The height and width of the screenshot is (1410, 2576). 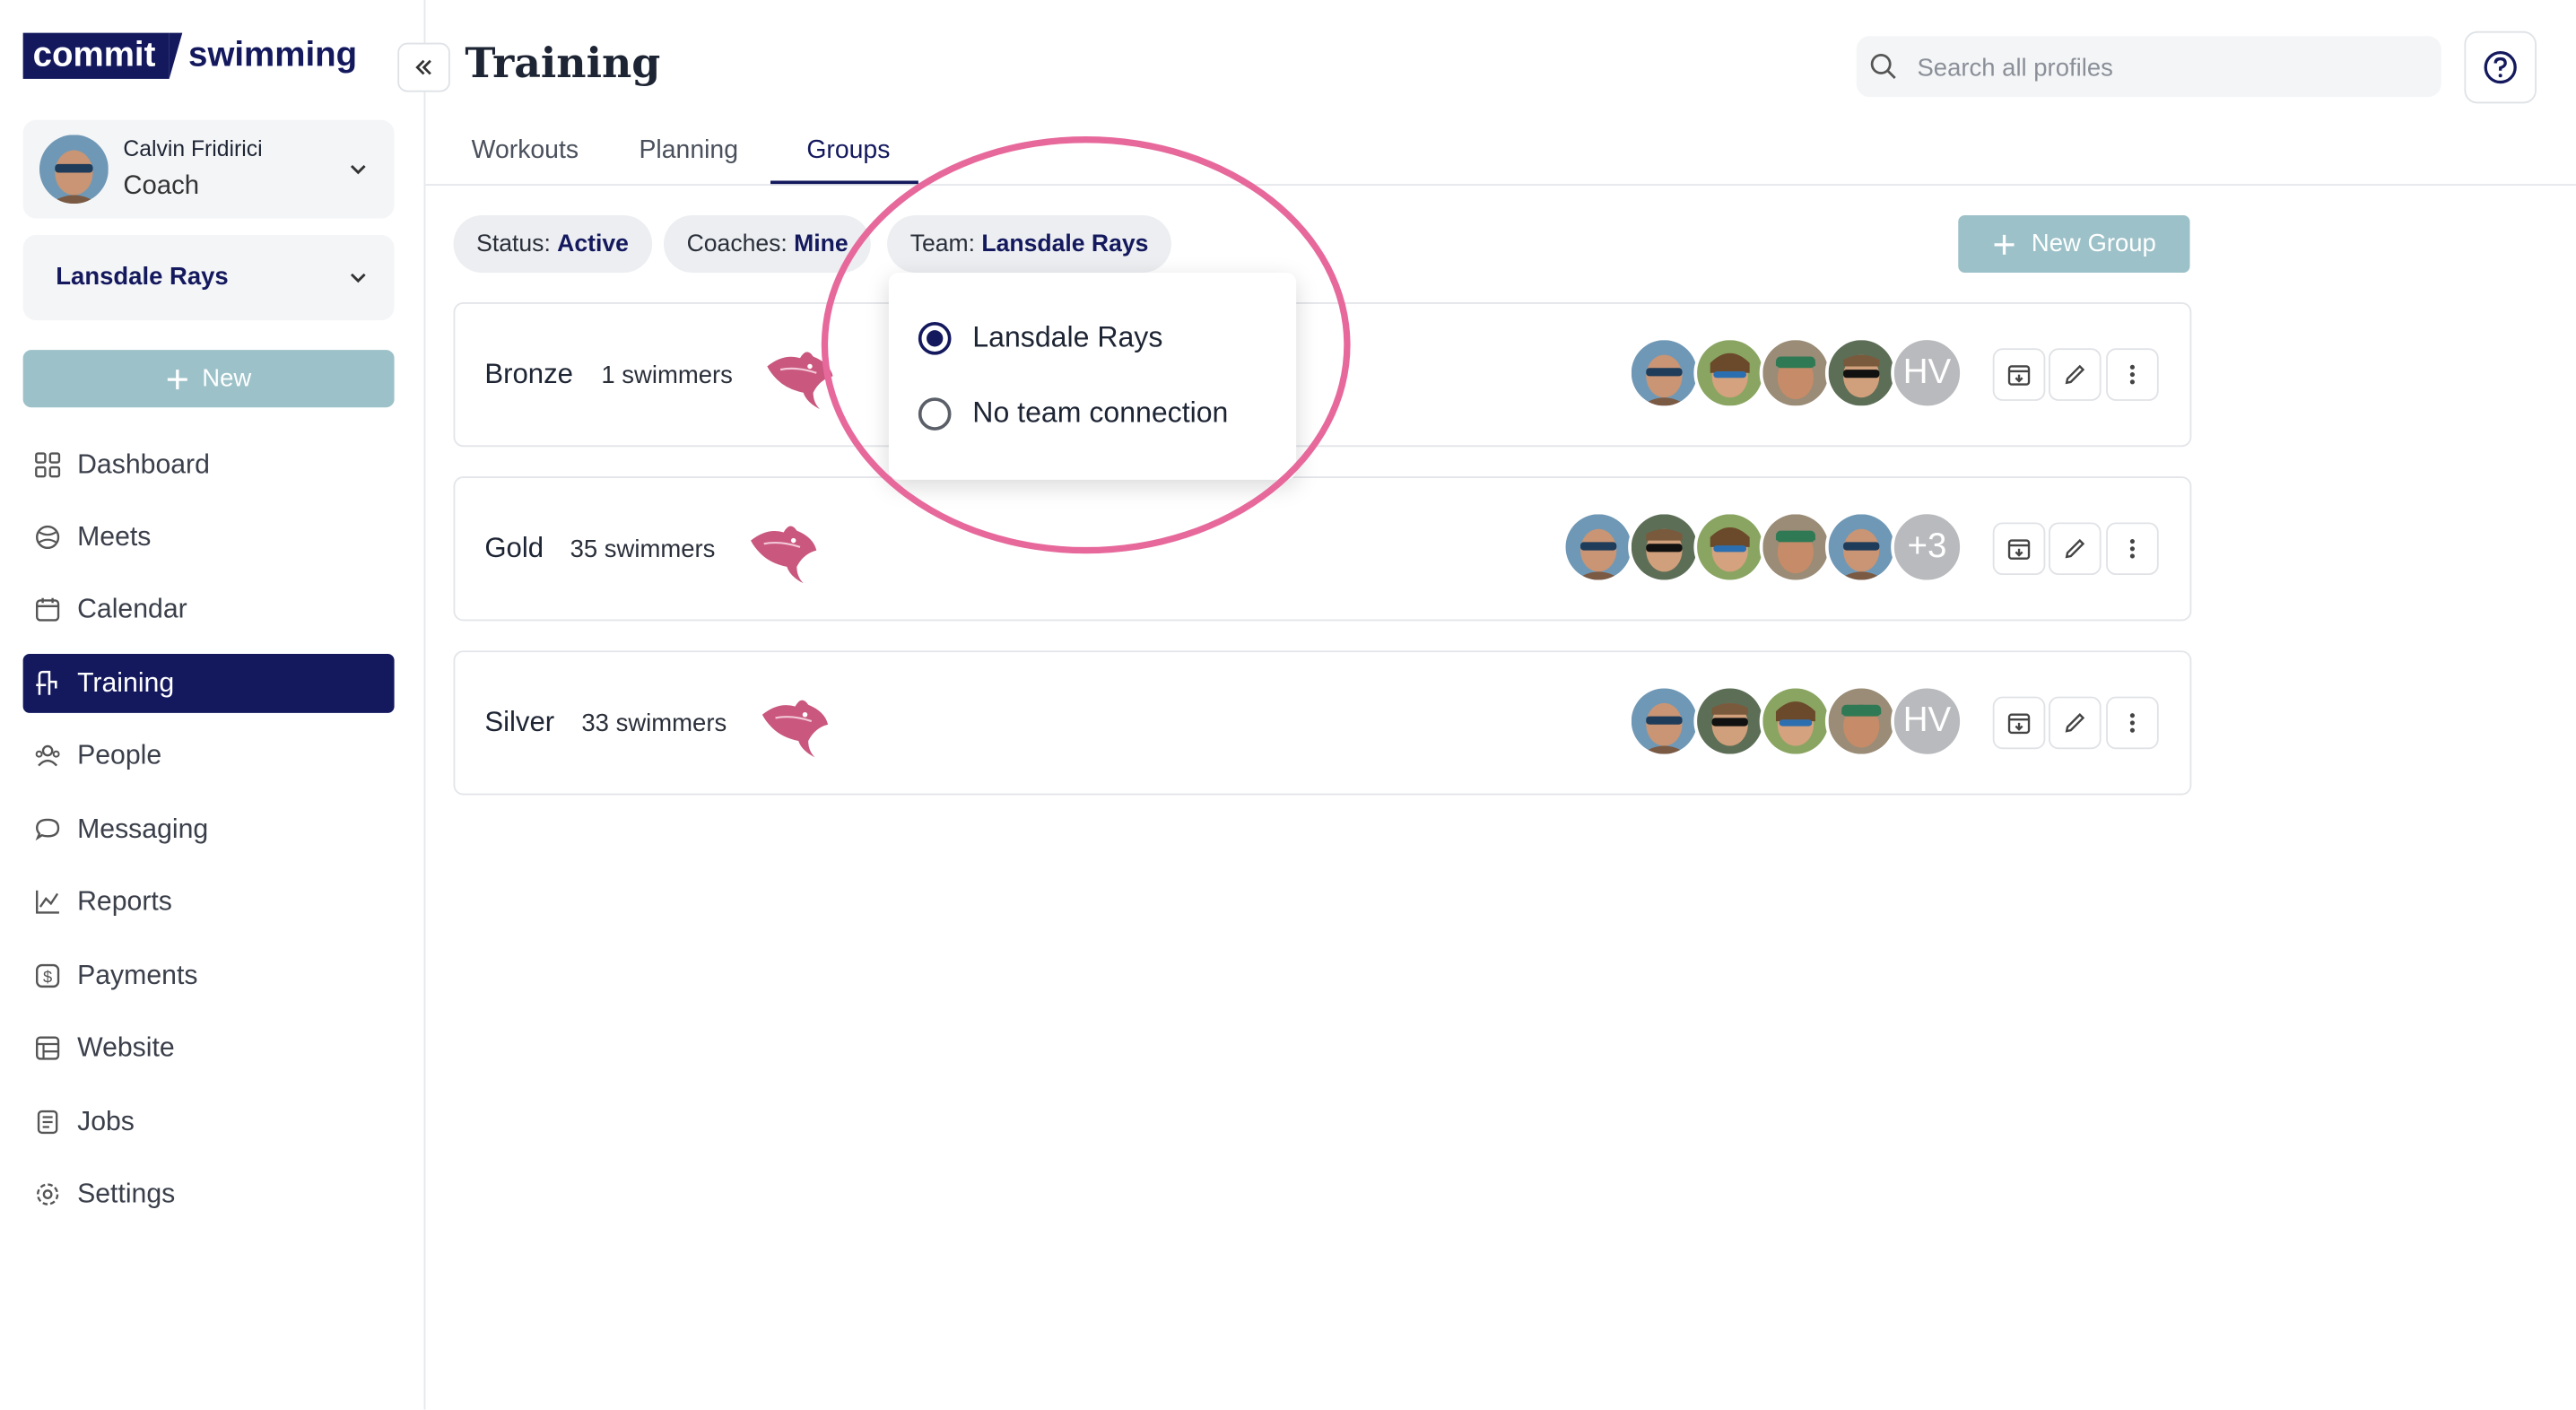 What do you see at coordinates (552, 244) in the screenshot?
I see `status-filter-chip: Status: Active` at bounding box center [552, 244].